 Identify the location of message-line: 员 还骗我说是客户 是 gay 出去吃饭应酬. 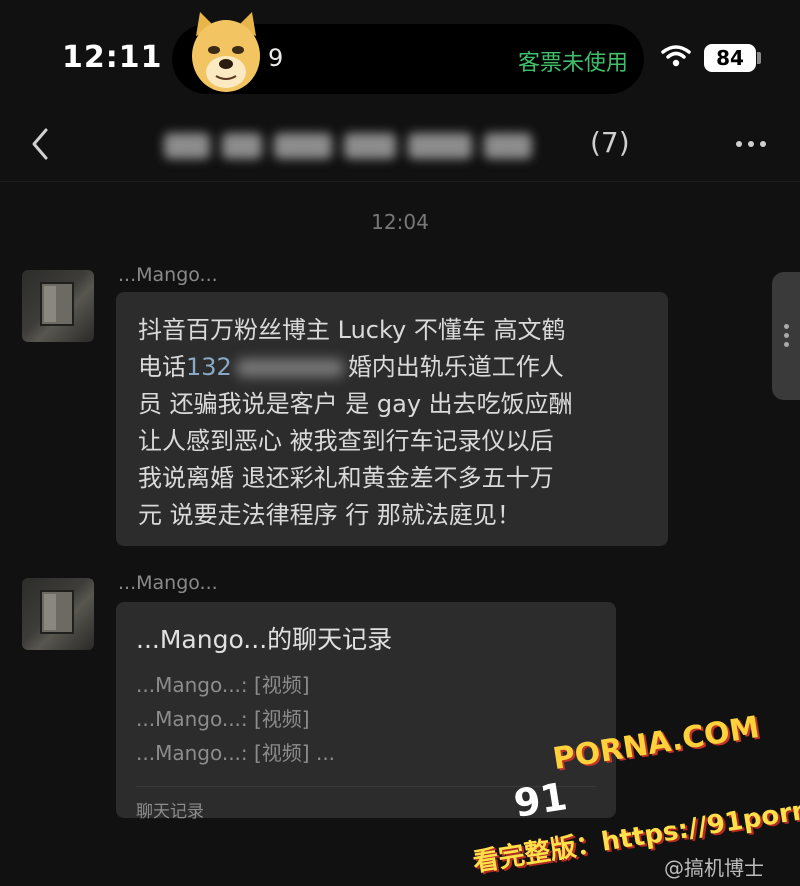
(355, 404).